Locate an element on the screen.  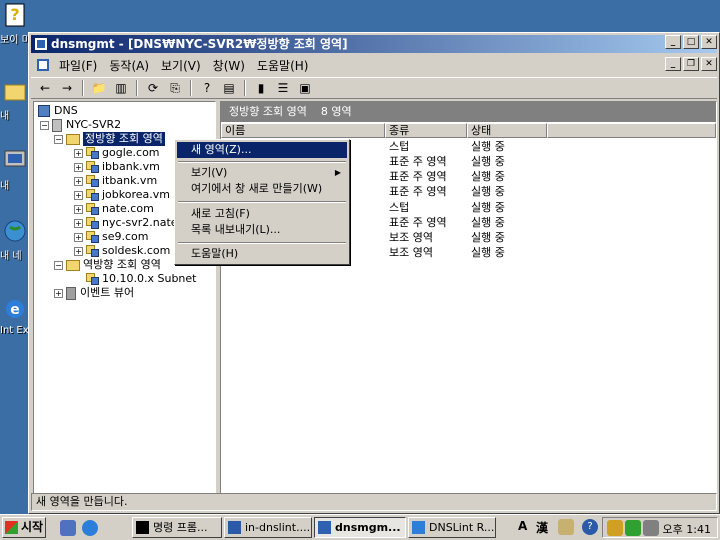
menu-action: 동작(A) is located at coordinates (129, 65).